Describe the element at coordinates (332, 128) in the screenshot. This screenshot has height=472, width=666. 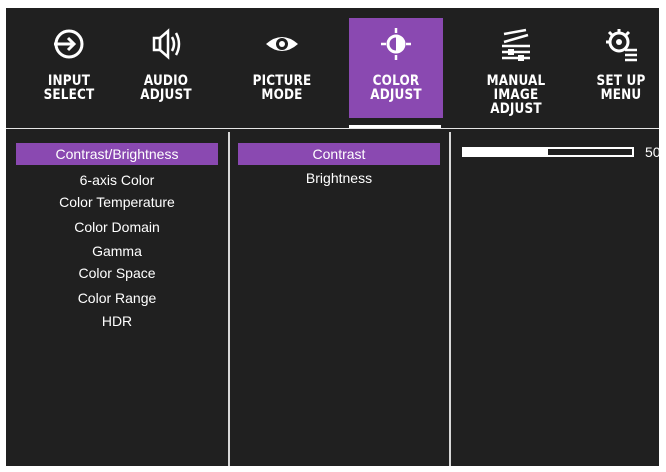
I see `header-divider` at that location.